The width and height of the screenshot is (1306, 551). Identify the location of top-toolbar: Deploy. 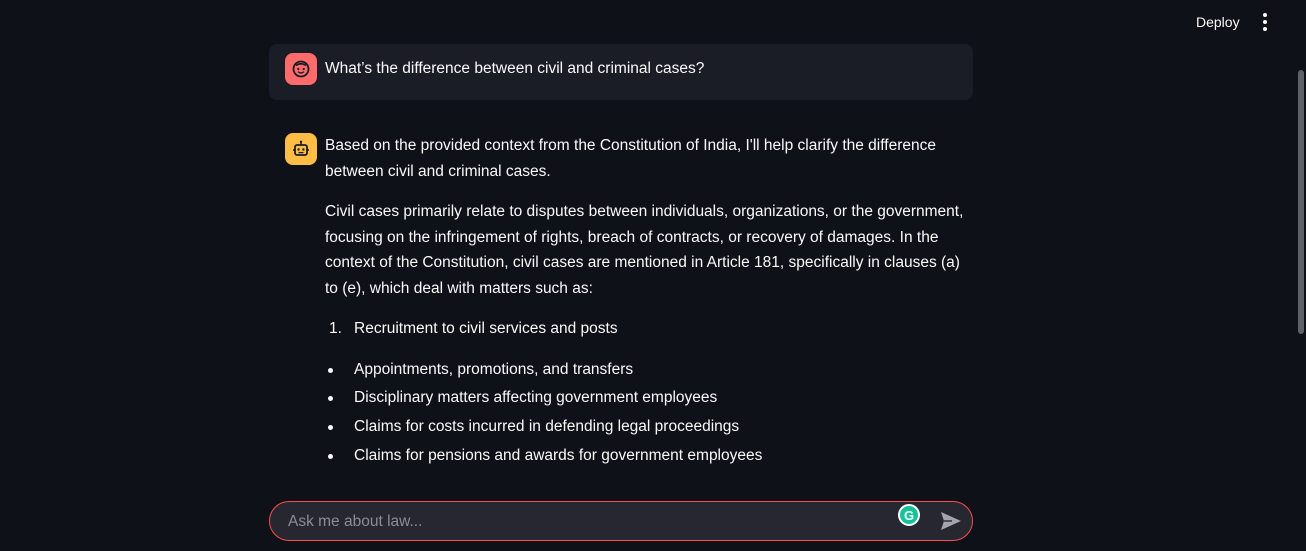
(653, 22).